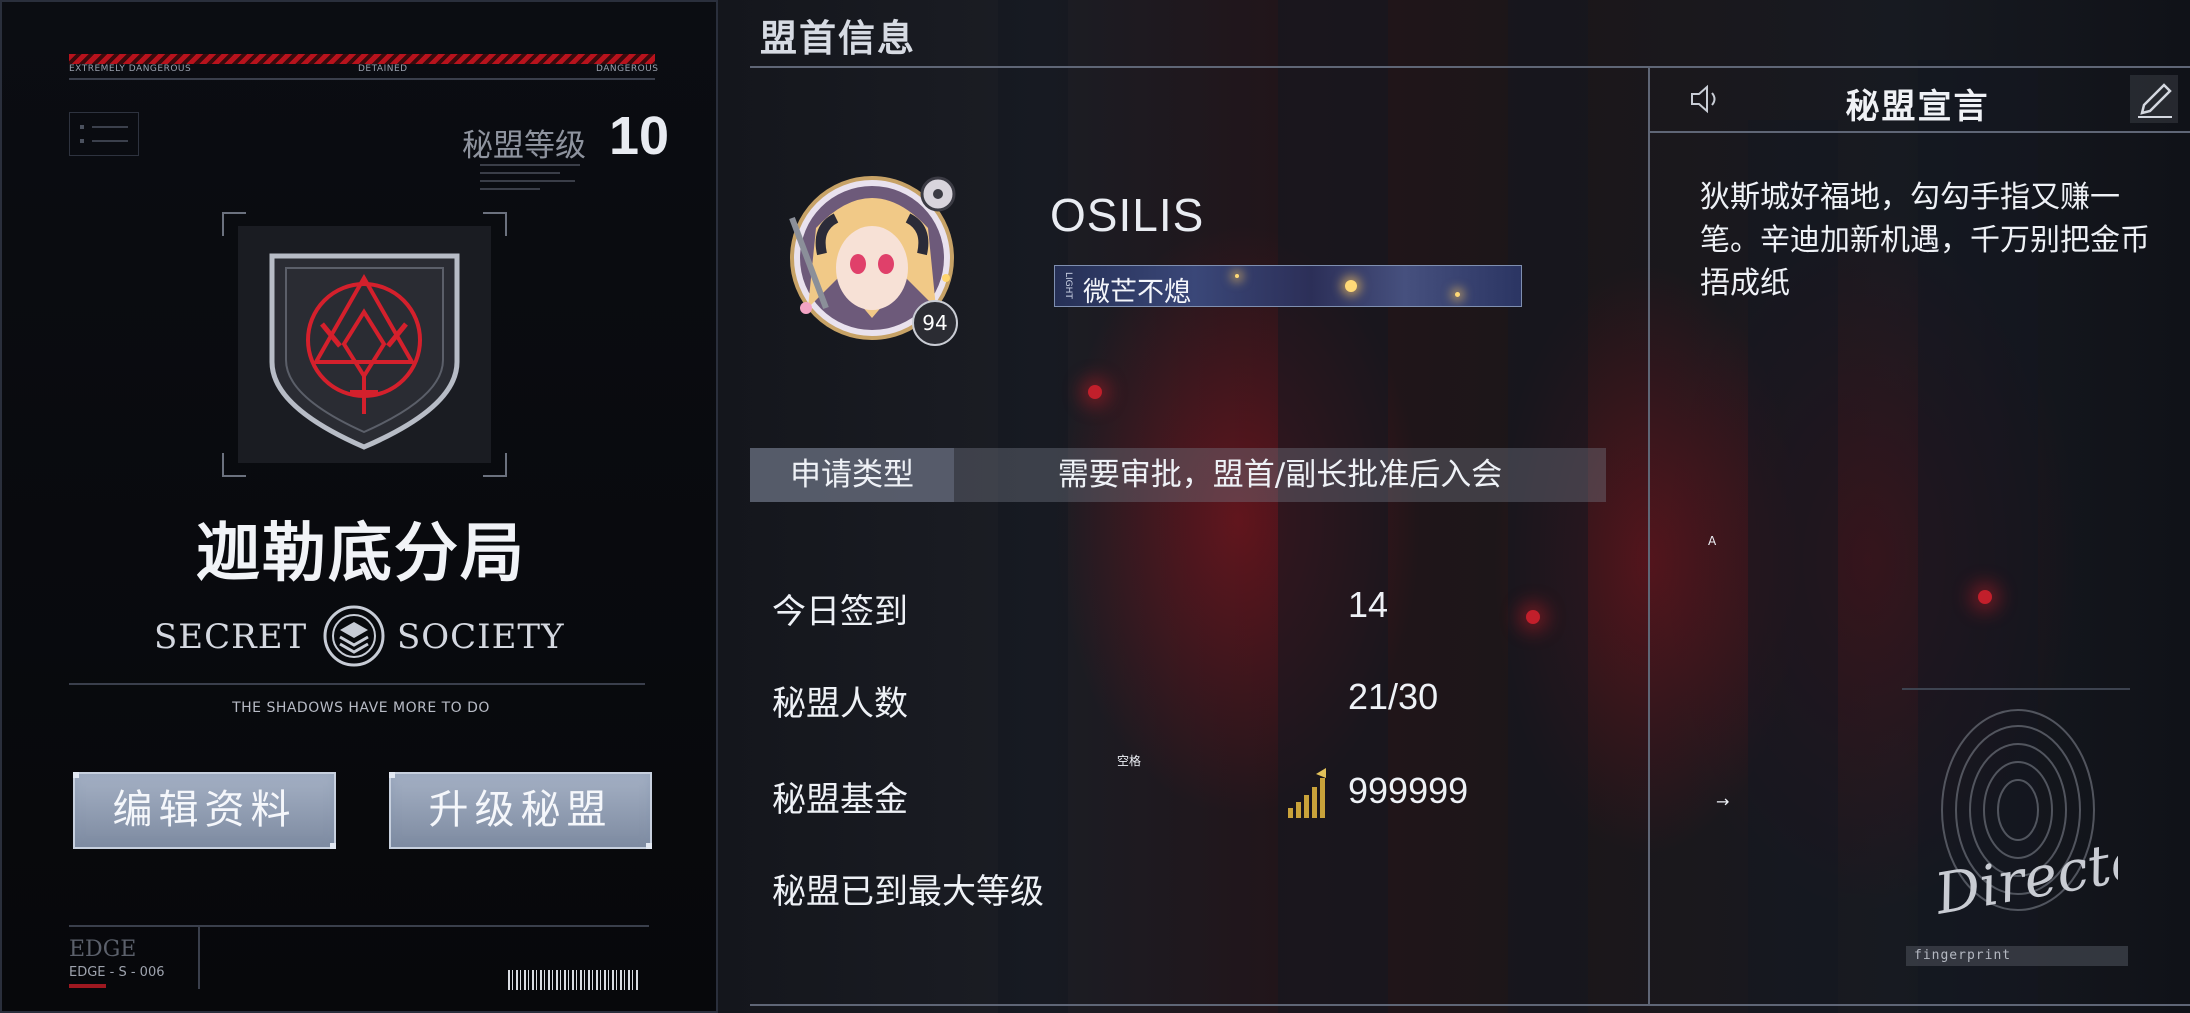 The width and height of the screenshot is (2190, 1013). Describe the element at coordinates (354, 636) in the screenshot. I see `secret-society-emblem-icon` at that location.